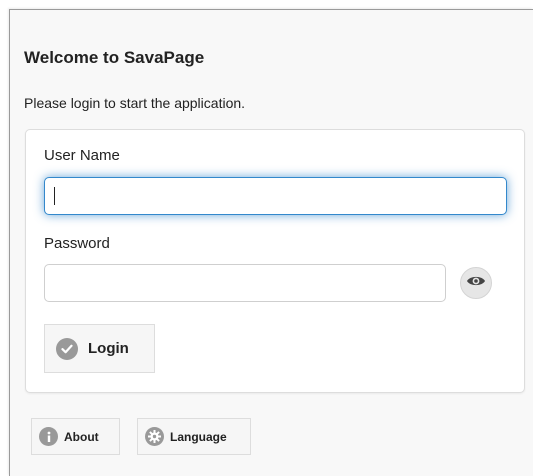  I want to click on password-input, so click(245, 283).